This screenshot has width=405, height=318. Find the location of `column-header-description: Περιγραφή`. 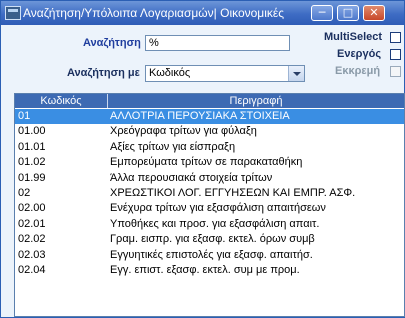

column-header-description: Περιγραφή is located at coordinates (256, 101).